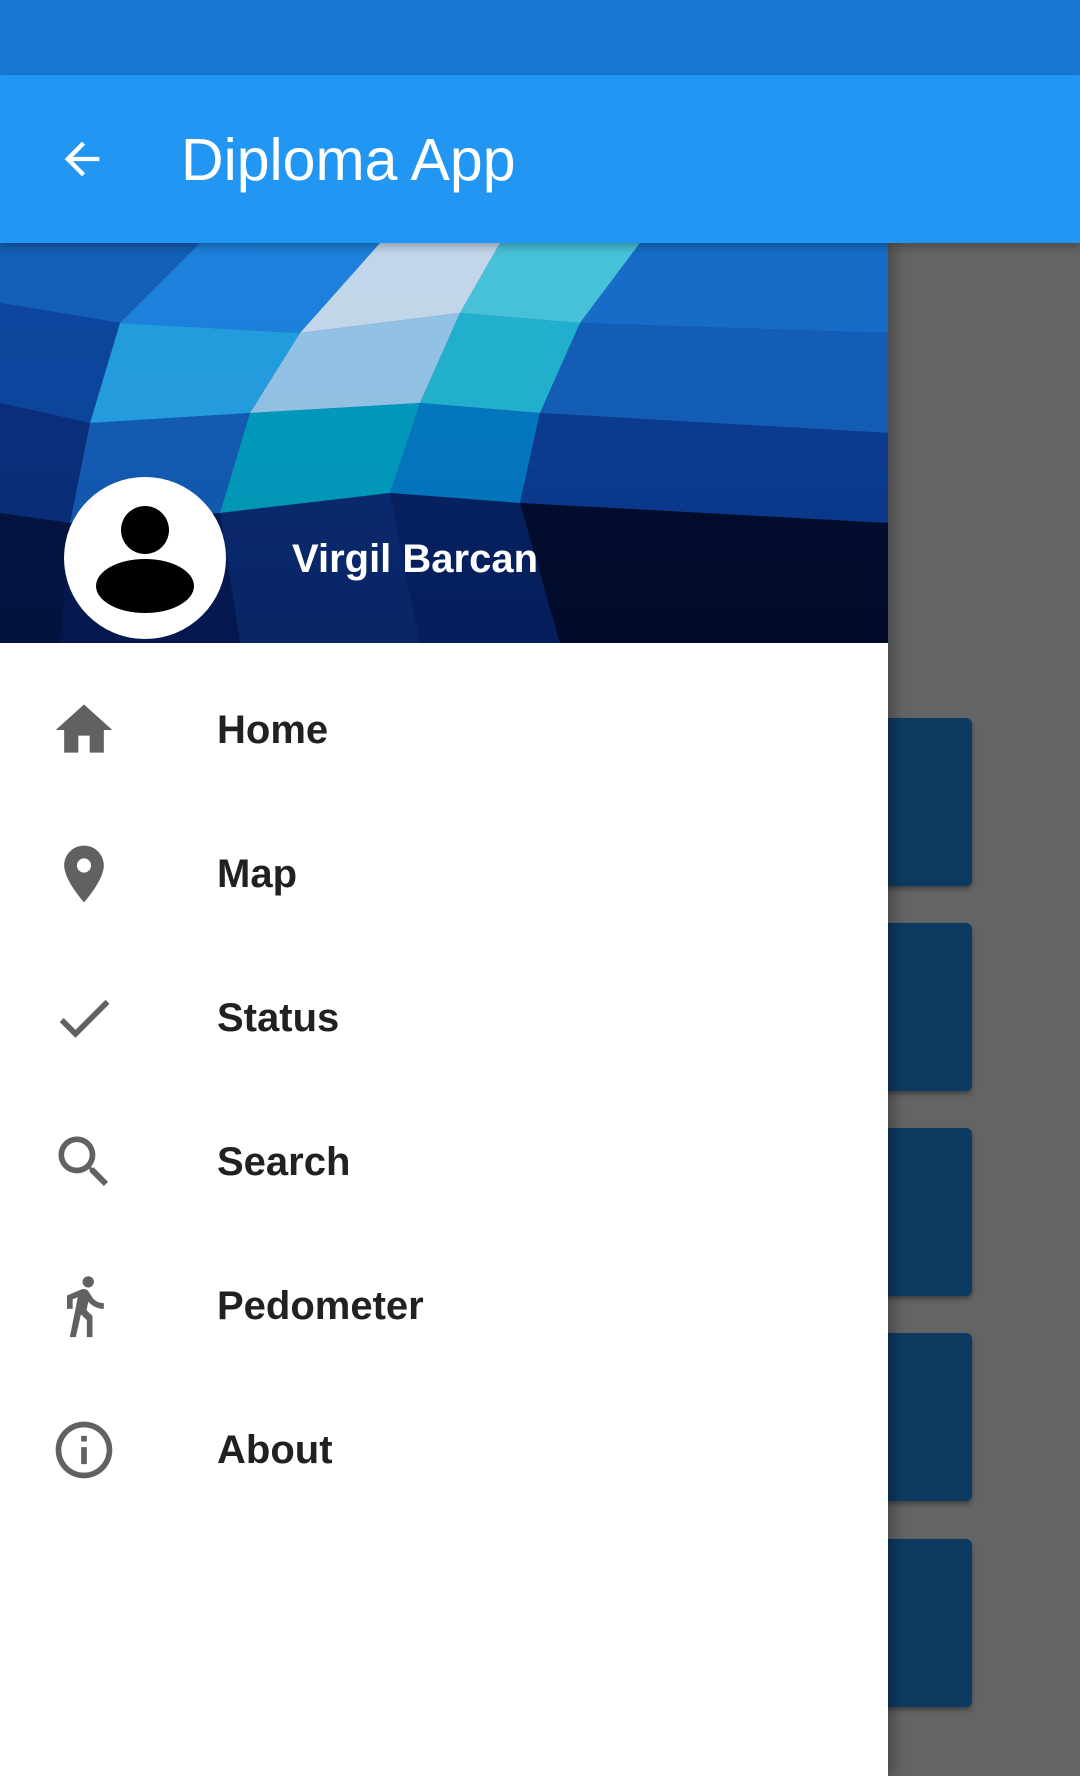  Describe the element at coordinates (444, 874) in the screenshot. I see `menu-item-map: Map` at that location.